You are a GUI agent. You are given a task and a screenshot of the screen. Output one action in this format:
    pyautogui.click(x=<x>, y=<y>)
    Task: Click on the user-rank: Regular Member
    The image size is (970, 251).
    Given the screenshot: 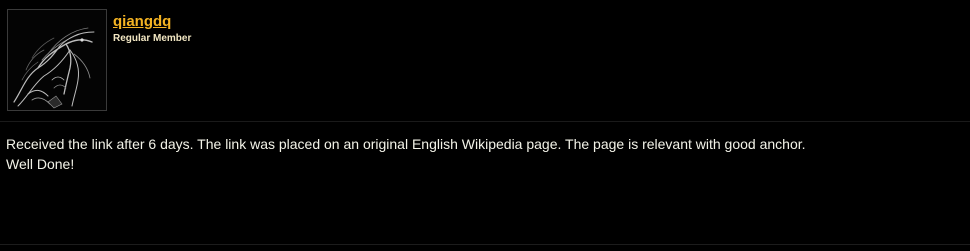 What is the action you would take?
    pyautogui.click(x=152, y=38)
    